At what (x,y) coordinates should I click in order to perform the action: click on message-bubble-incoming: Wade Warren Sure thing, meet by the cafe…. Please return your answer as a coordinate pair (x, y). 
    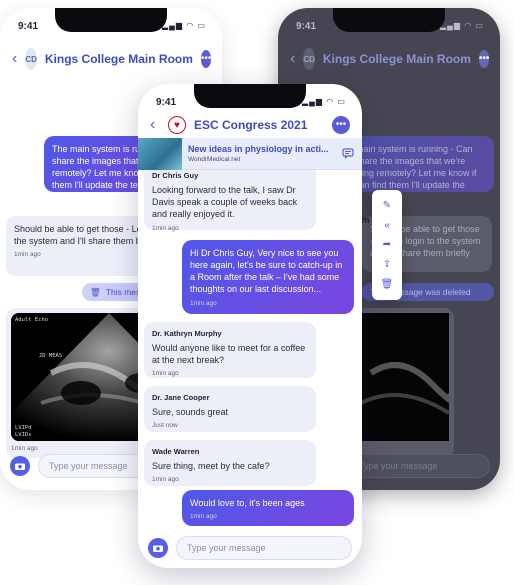
    Looking at the image, I should click on (230, 463).